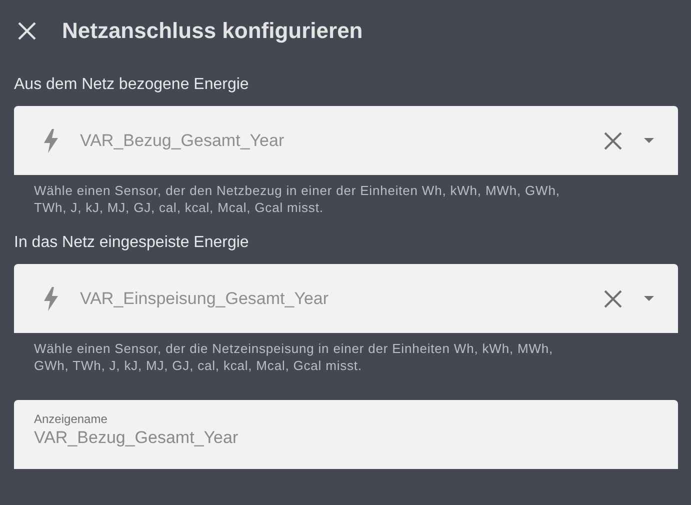  I want to click on section-label: In das Netz eingespeiste Energie, so click(132, 243).